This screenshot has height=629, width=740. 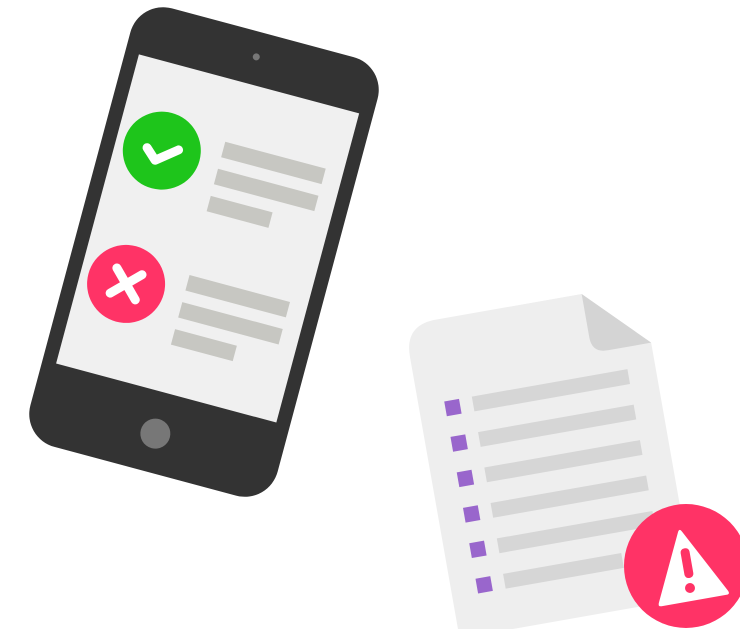 What do you see at coordinates (690, 588) in the screenshot?
I see `warning-icon-dot` at bounding box center [690, 588].